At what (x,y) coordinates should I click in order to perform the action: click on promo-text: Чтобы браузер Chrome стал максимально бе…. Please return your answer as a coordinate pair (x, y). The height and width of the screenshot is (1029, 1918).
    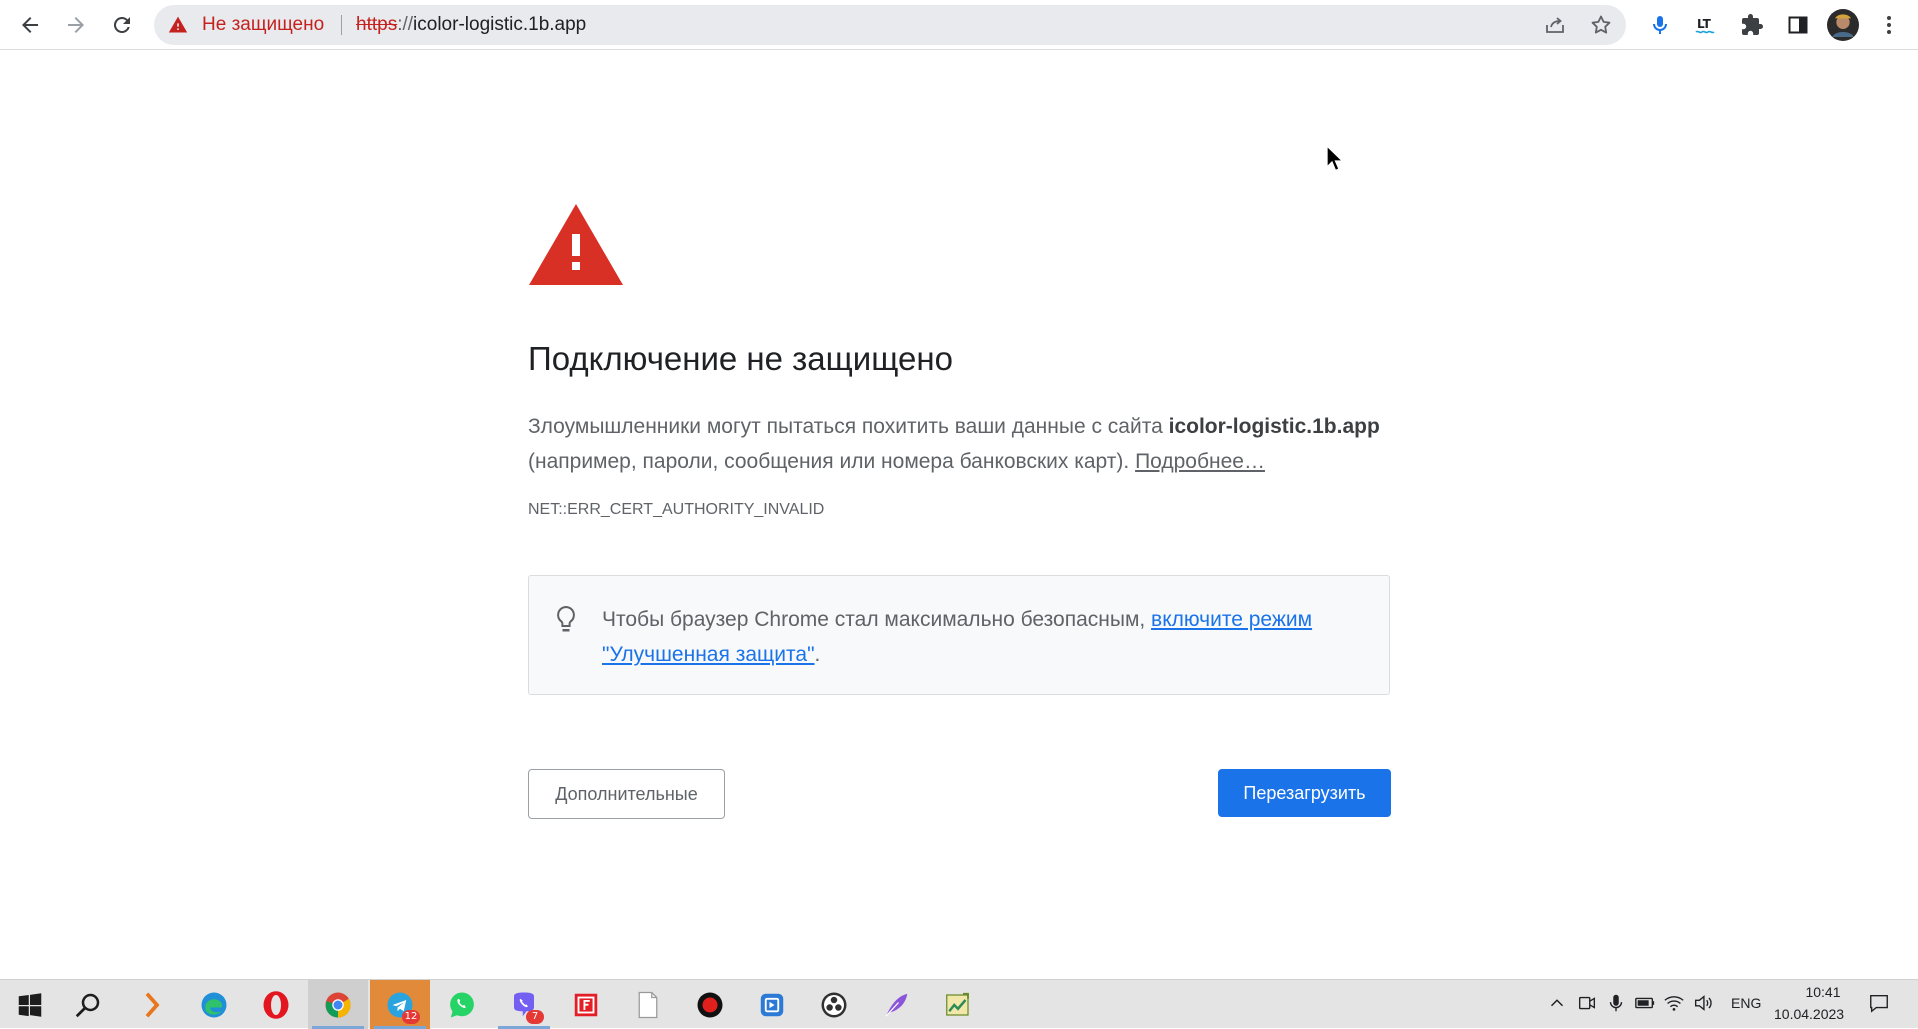
    Looking at the image, I should click on (982, 637).